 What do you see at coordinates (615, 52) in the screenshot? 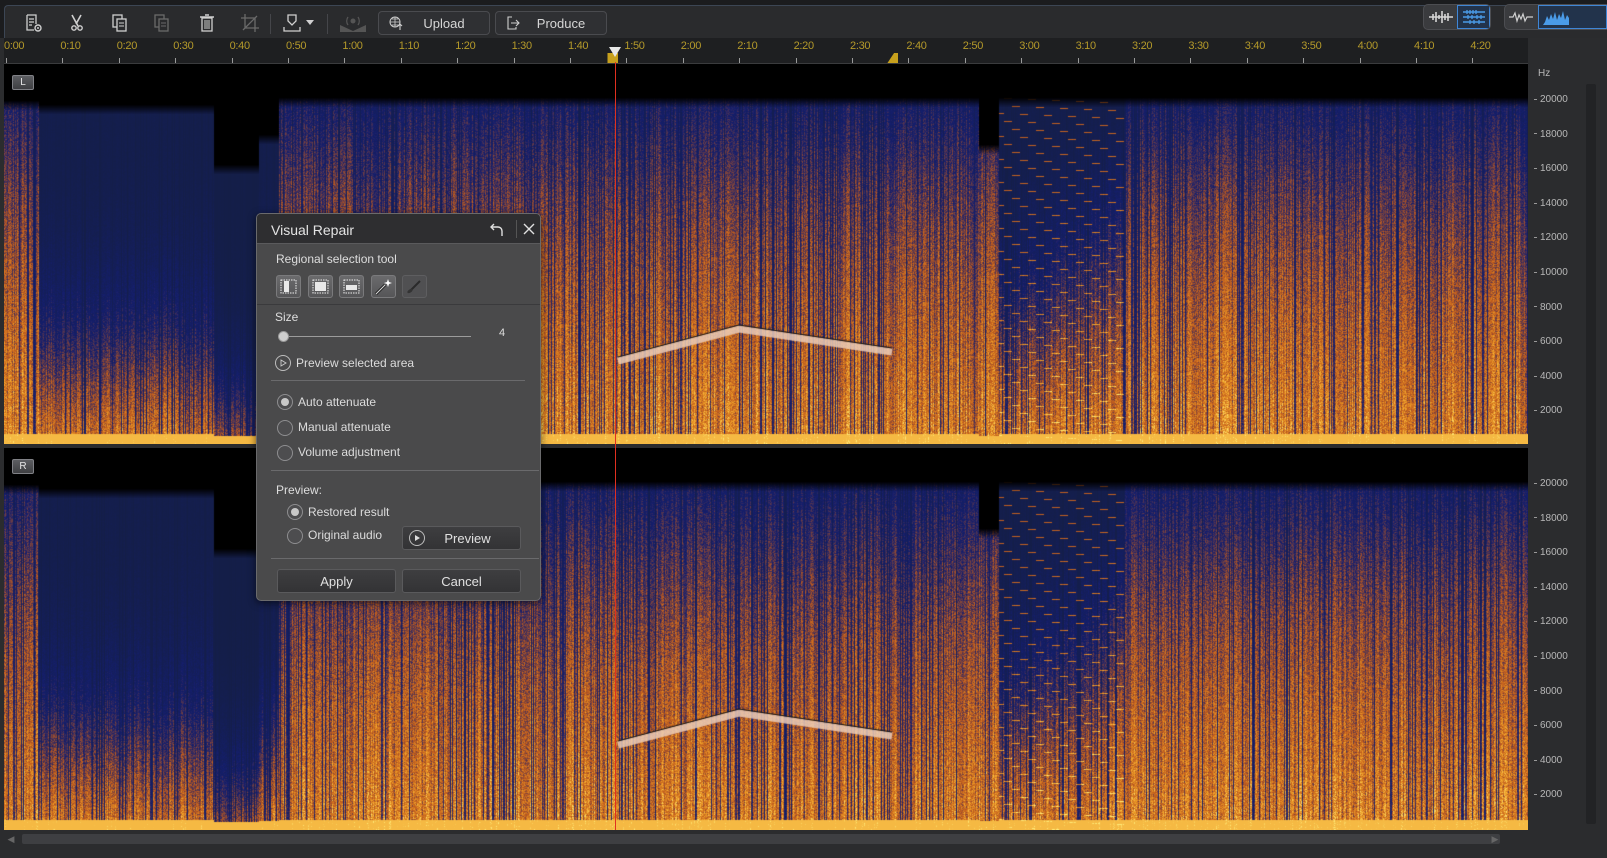
I see `playhead-handle` at bounding box center [615, 52].